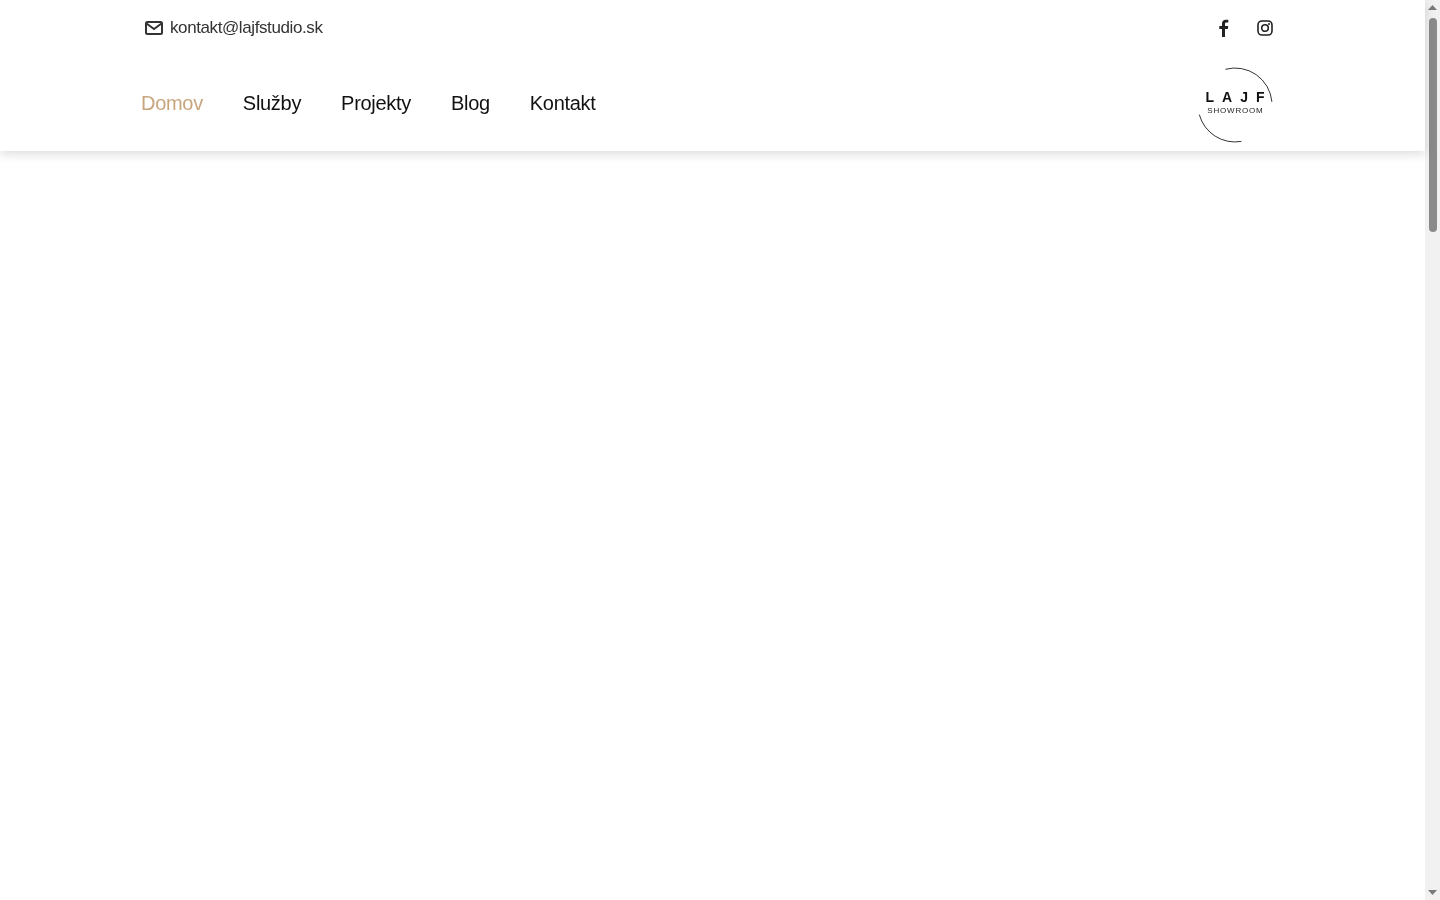 Image resolution: width=1440 pixels, height=900 pixels. I want to click on envelope-icon, so click(154, 28).